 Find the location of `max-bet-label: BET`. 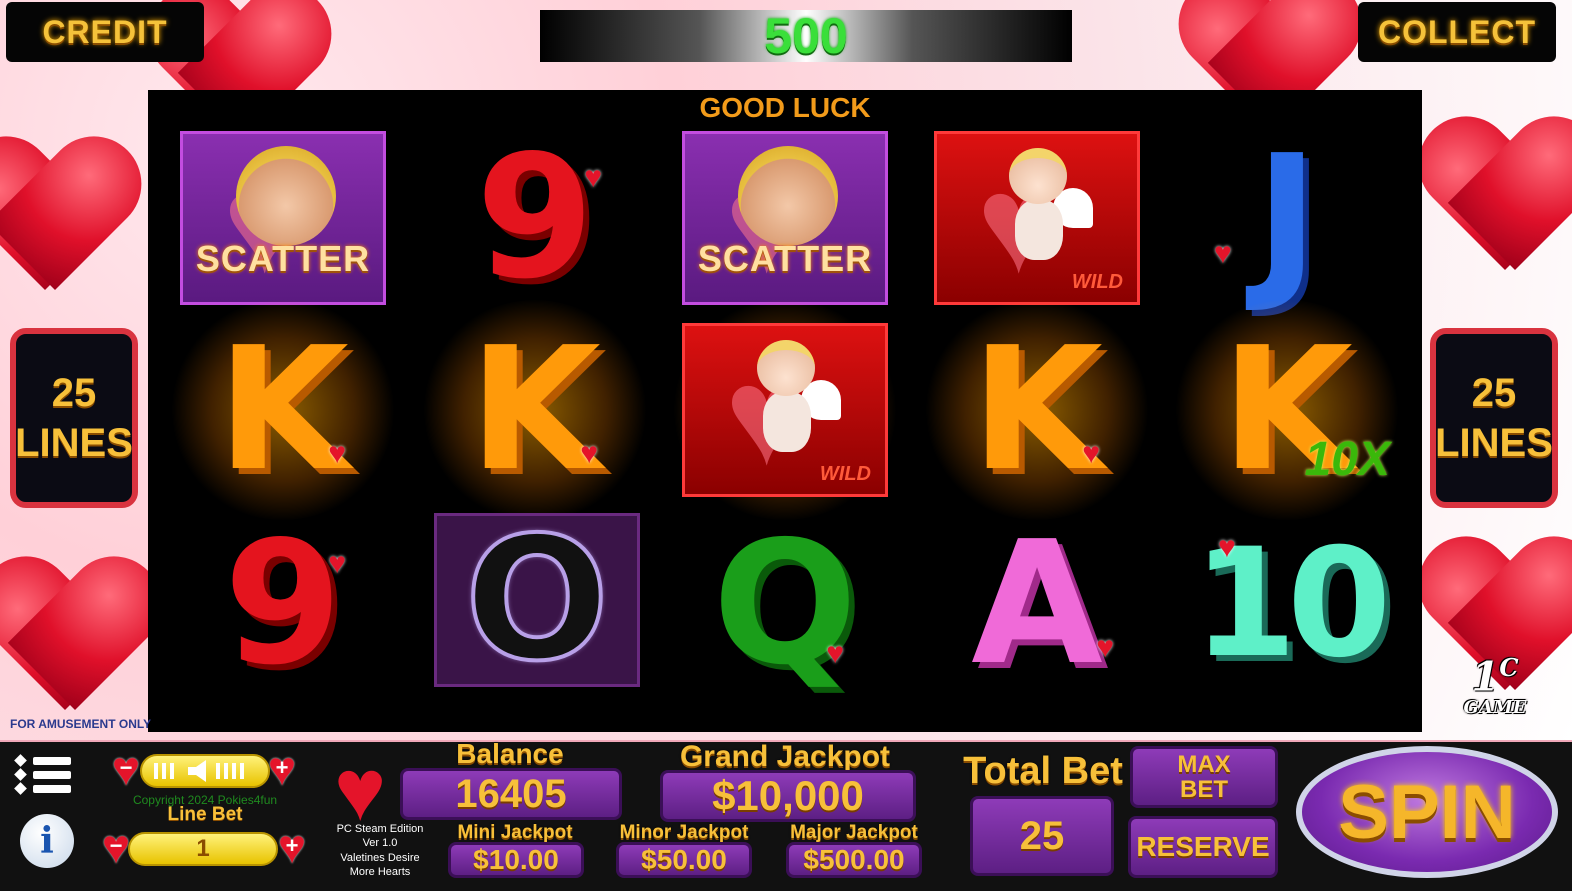

max-bet-label: BET is located at coordinates (1204, 789).